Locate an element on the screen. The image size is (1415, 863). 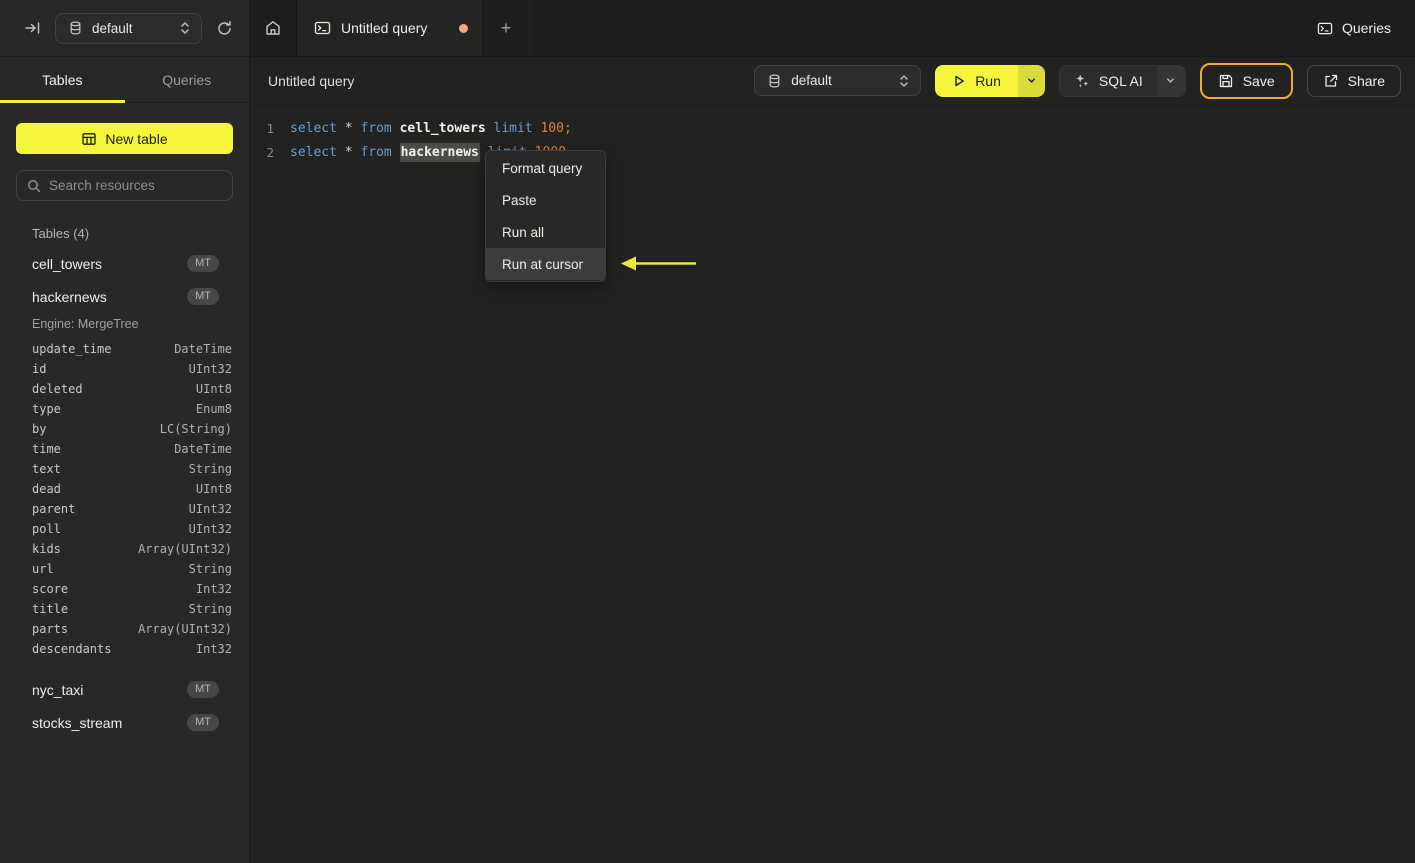
sidebar-tab-queries: Queries is located at coordinates (187, 79).